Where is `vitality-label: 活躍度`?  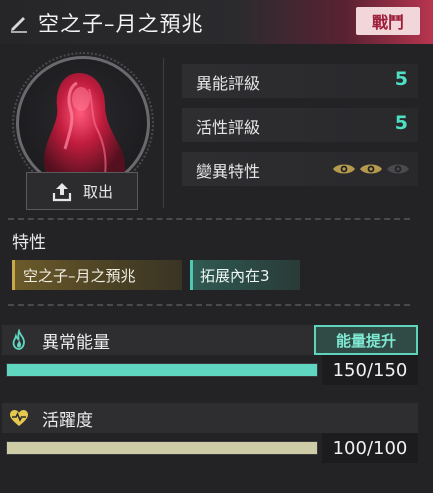 vitality-label: 活躍度 is located at coordinates (67, 421).